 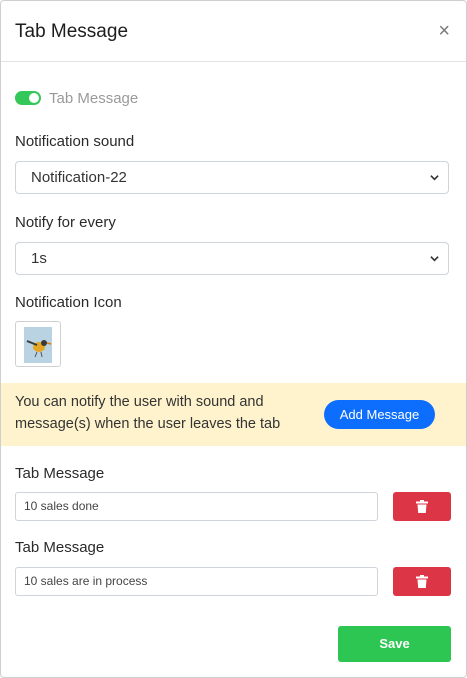 What do you see at coordinates (75, 141) in the screenshot?
I see `notification-sound-label: Notification sound` at bounding box center [75, 141].